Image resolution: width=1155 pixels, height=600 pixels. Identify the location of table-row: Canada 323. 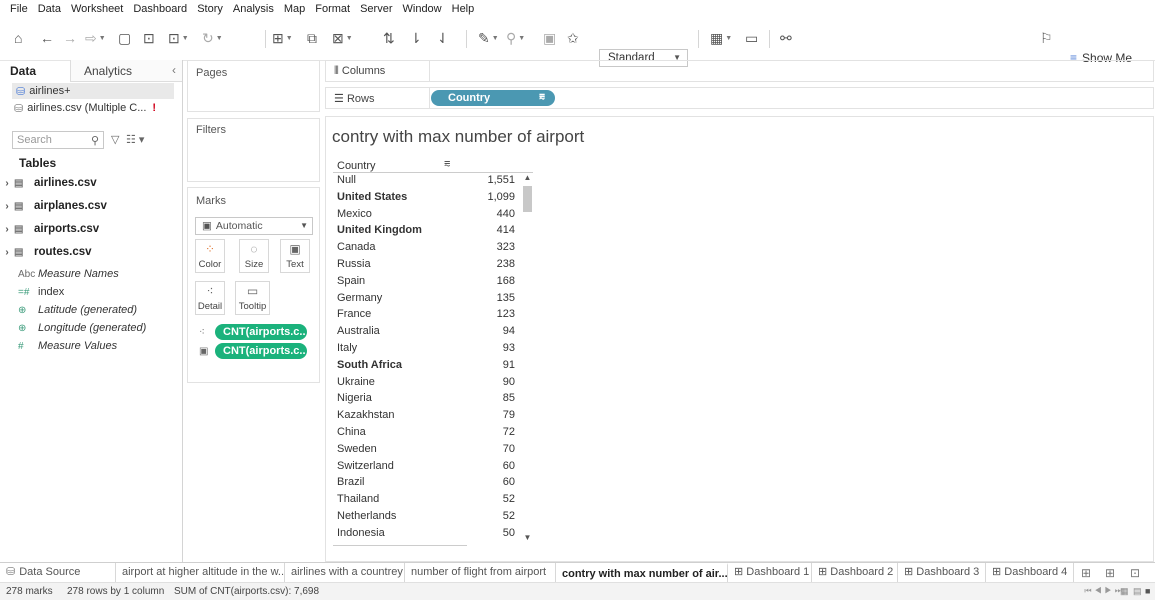
(425, 247).